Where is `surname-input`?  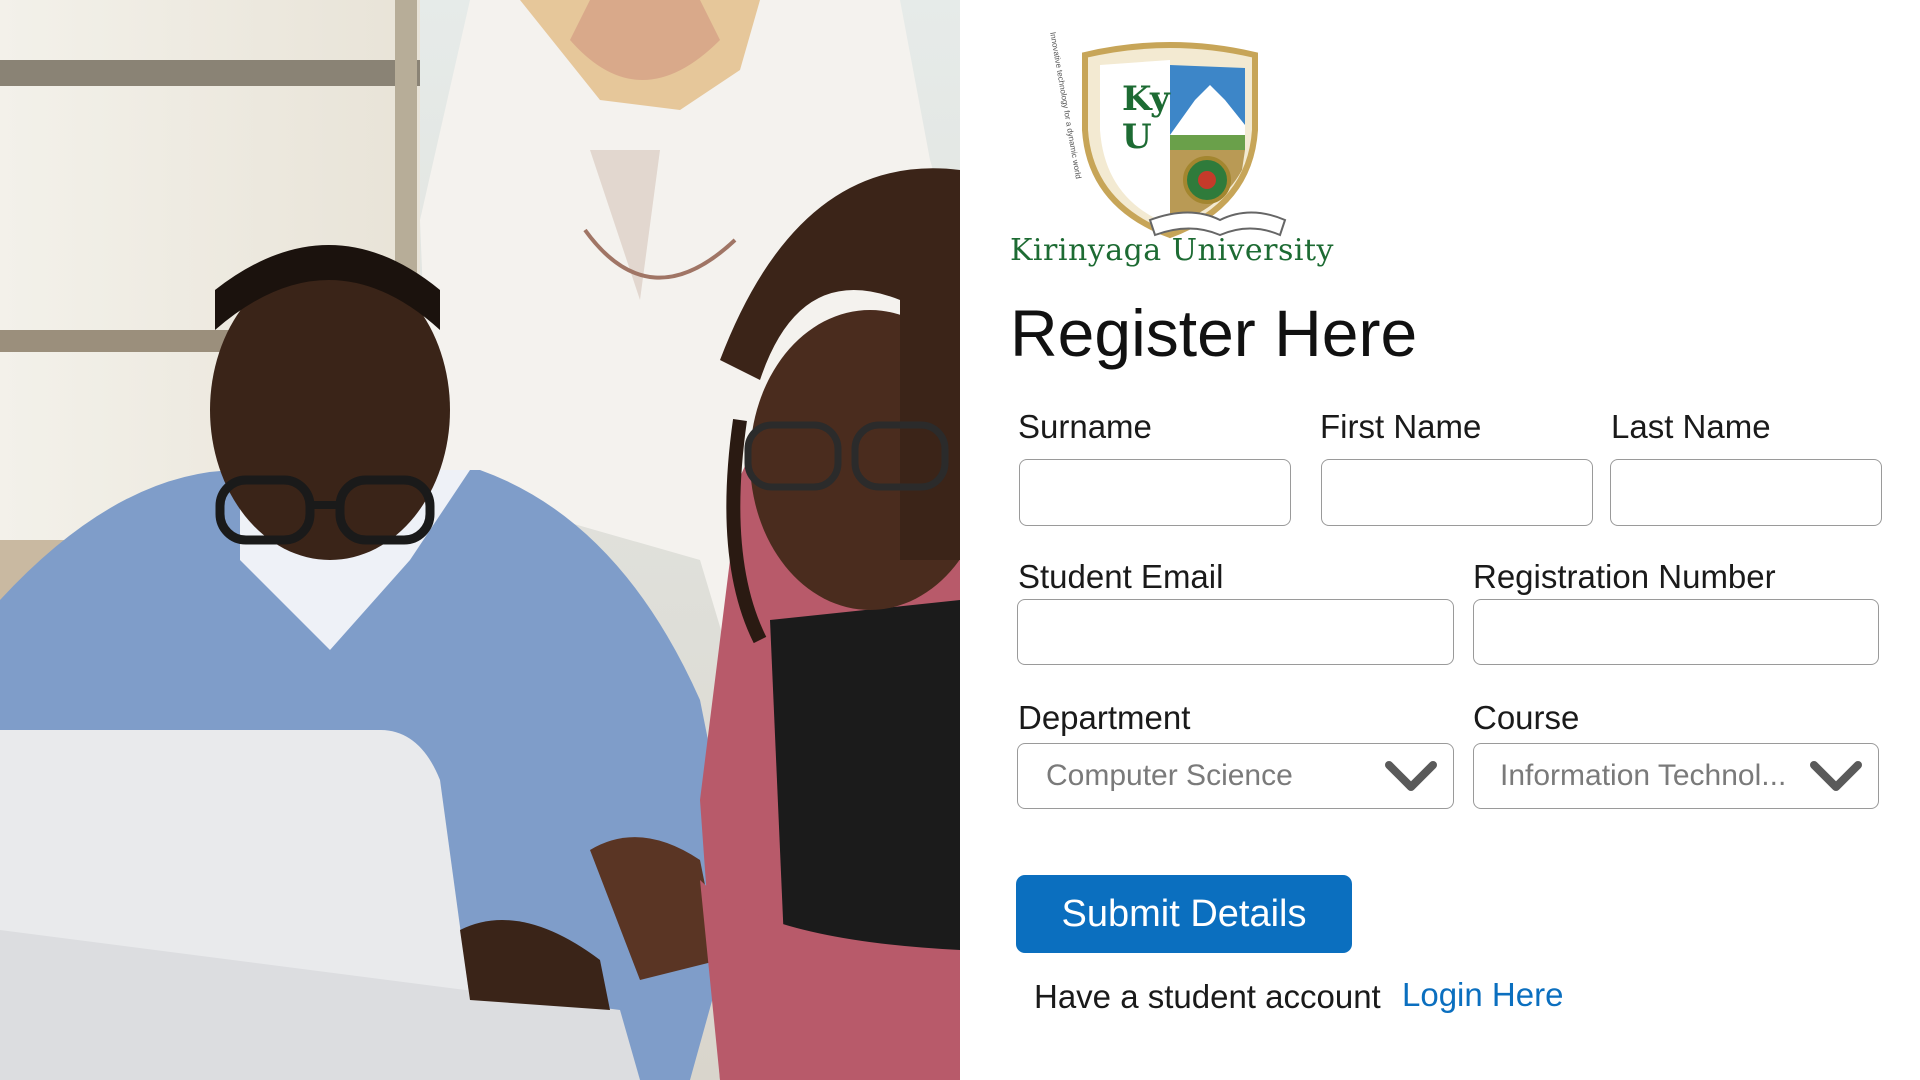 surname-input is located at coordinates (1155, 492).